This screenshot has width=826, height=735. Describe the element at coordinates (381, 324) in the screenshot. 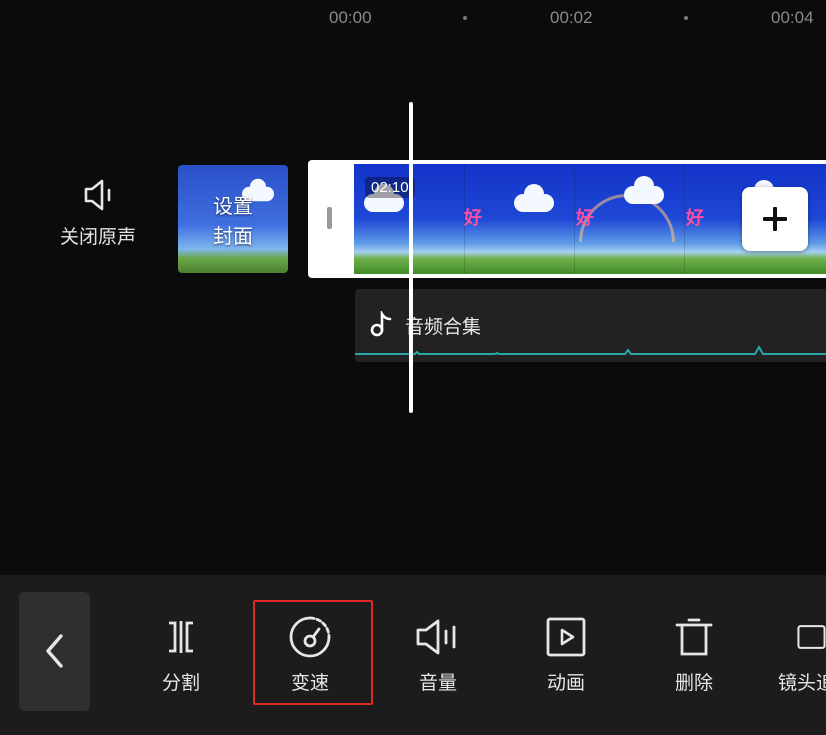

I see `music-note-icon` at that location.